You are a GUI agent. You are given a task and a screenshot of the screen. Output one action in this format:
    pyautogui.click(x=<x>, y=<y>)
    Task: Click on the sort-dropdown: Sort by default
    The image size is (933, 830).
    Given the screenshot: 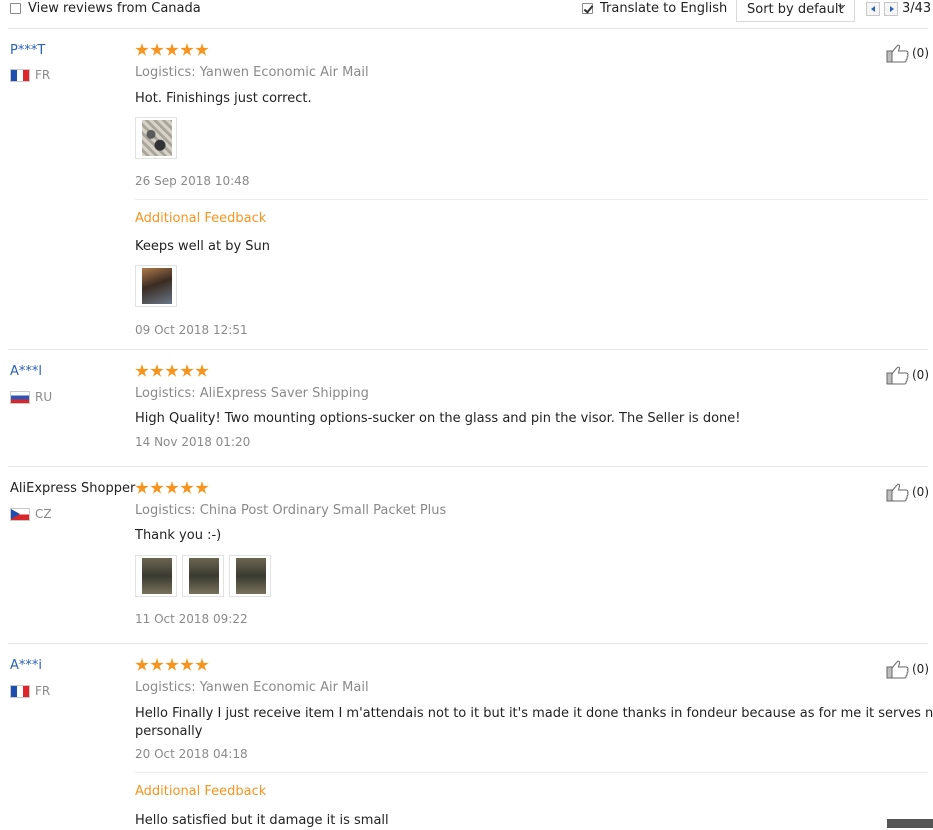 What is the action you would take?
    pyautogui.click(x=795, y=11)
    